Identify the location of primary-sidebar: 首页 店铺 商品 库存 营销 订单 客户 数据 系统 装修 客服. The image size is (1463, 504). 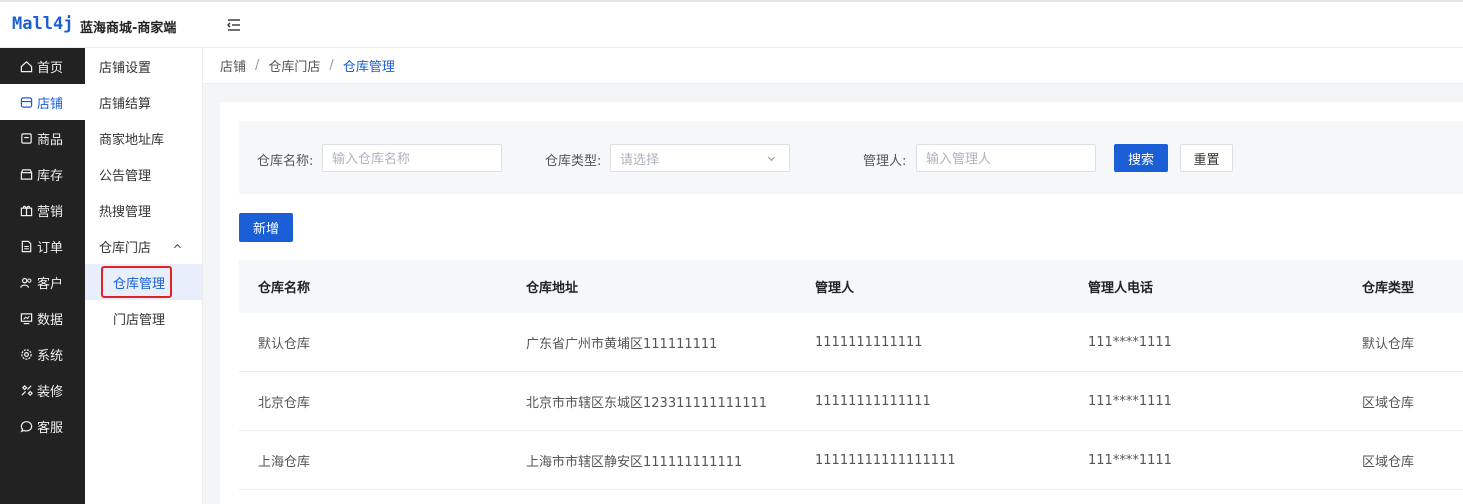
(42, 276).